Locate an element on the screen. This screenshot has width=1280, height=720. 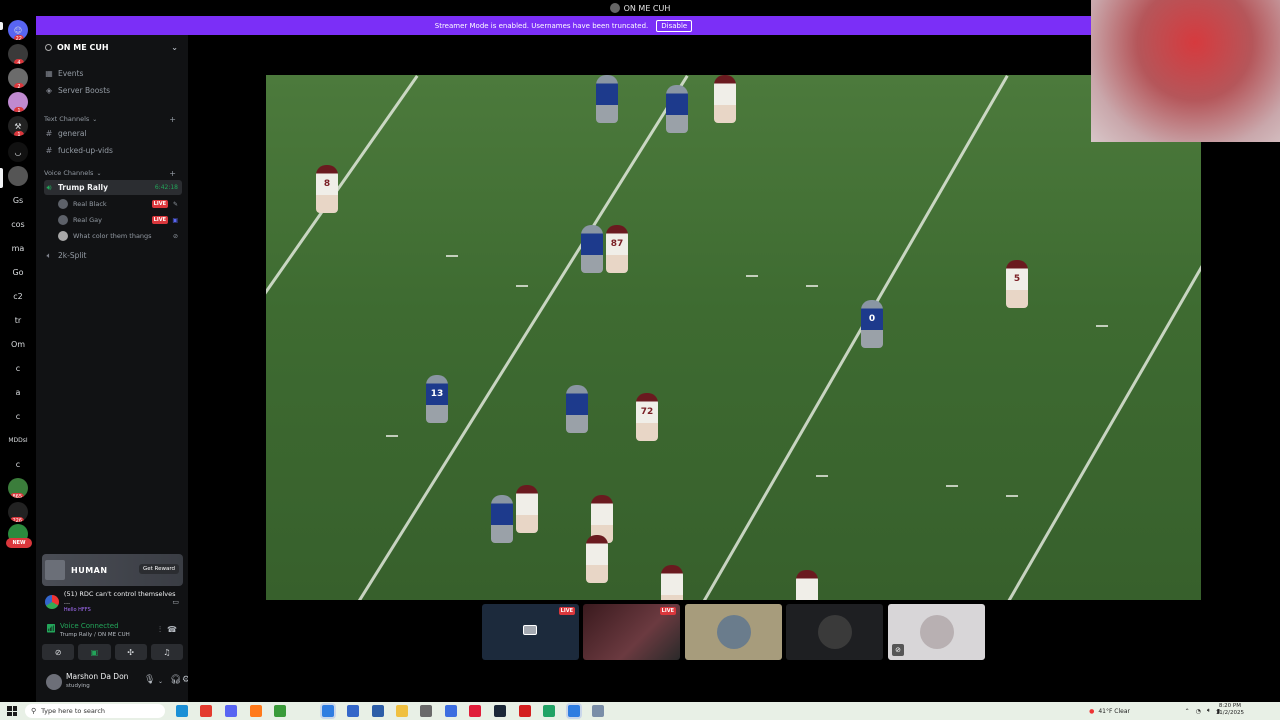
server-c2: c2 is located at coordinates (18, 296).